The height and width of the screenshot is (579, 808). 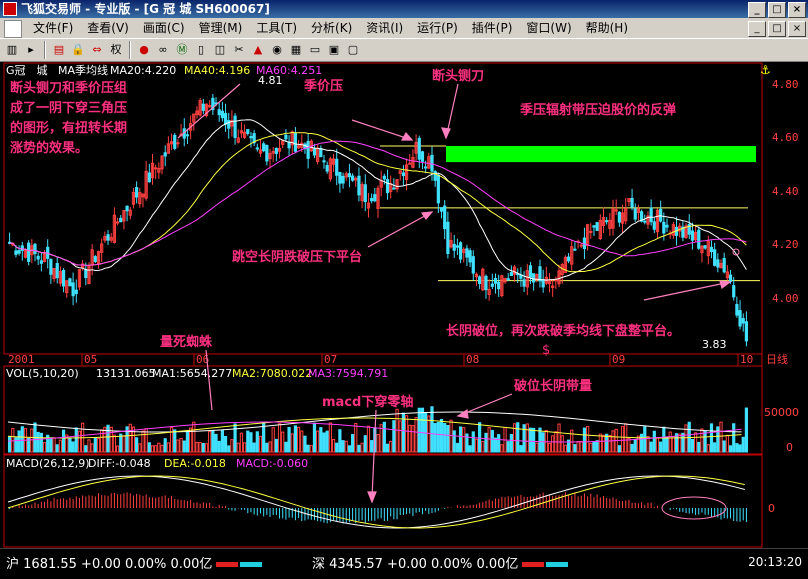 What do you see at coordinates (108, 28) in the screenshot?
I see `menu-view: 查看(V)` at bounding box center [108, 28].